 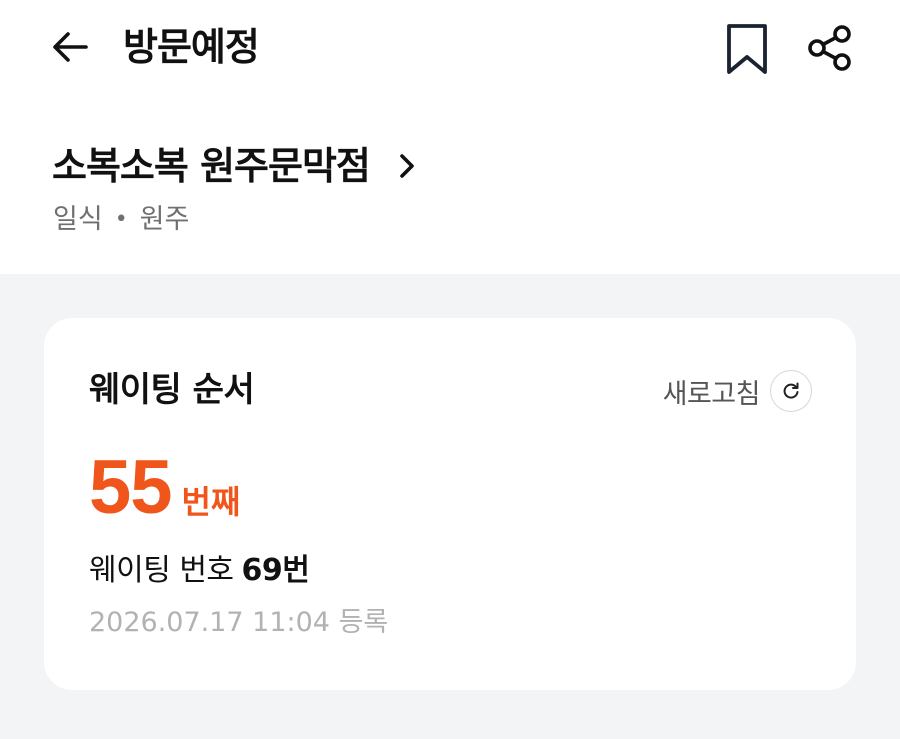 I want to click on chevron-right-icon, so click(x=407, y=166).